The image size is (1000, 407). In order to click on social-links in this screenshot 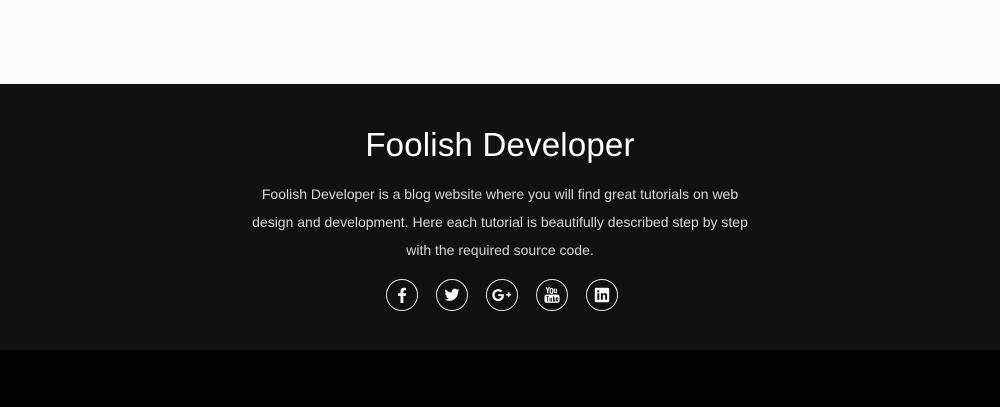, I will do `click(500, 295)`.